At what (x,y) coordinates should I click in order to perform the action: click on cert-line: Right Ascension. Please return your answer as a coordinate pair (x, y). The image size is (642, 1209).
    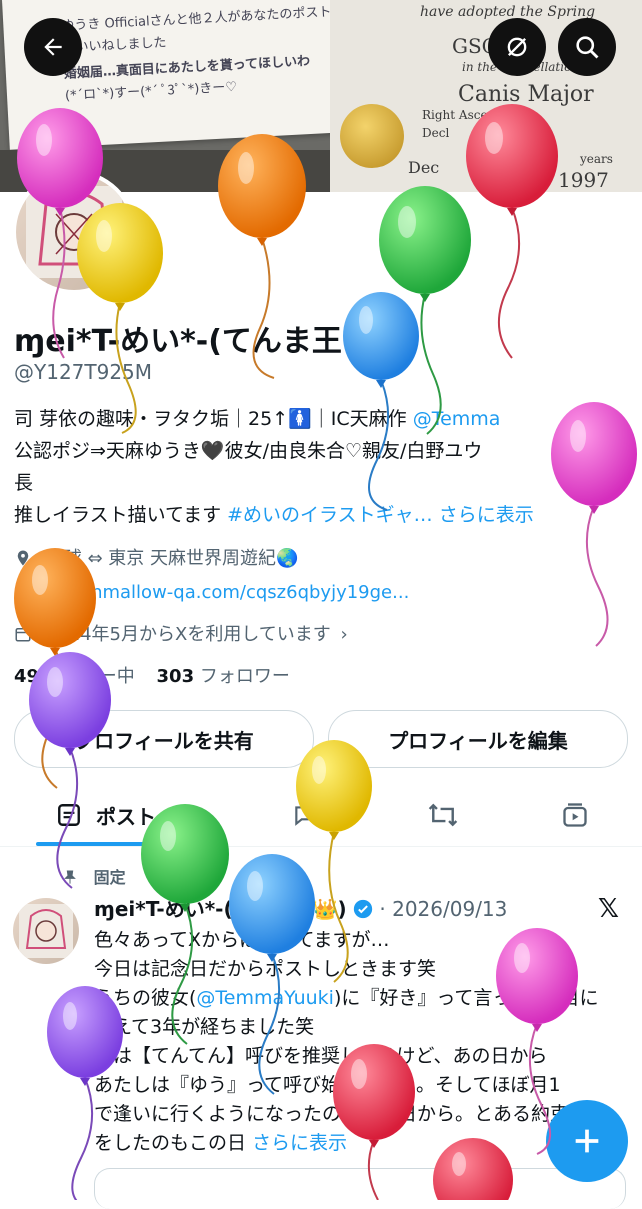
    Looking at the image, I should click on (471, 115).